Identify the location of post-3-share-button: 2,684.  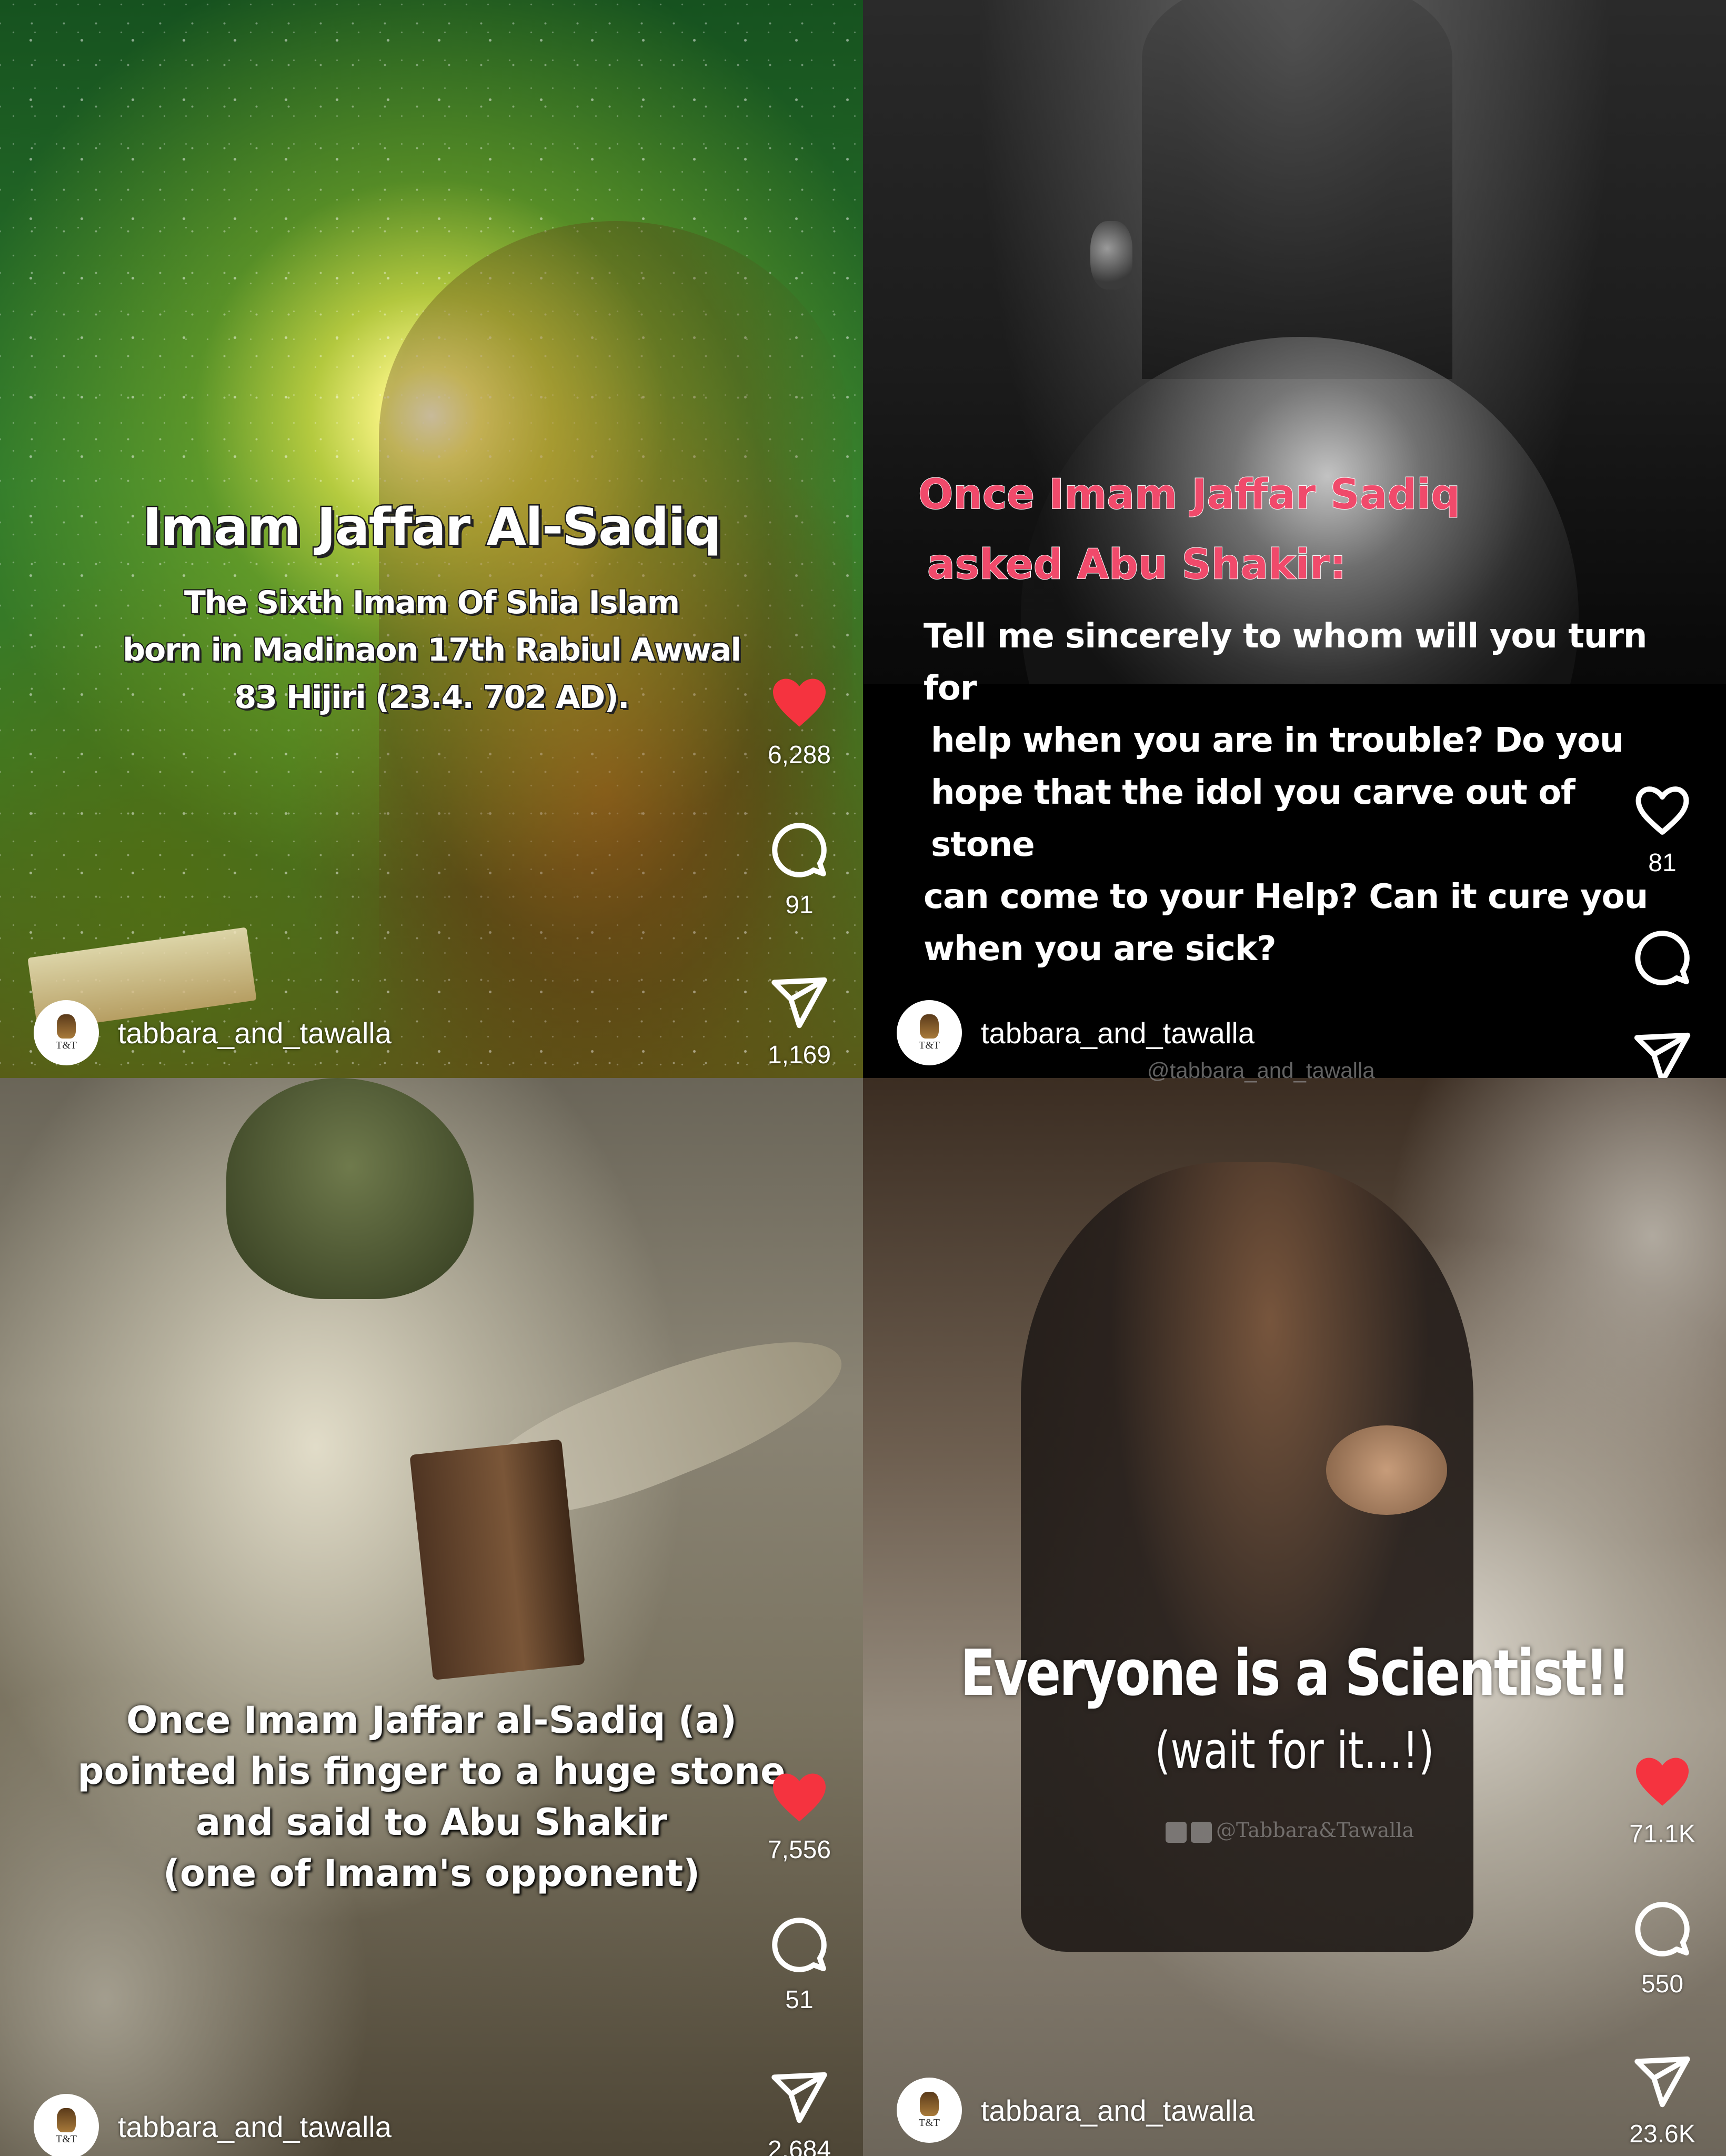
(800, 2113).